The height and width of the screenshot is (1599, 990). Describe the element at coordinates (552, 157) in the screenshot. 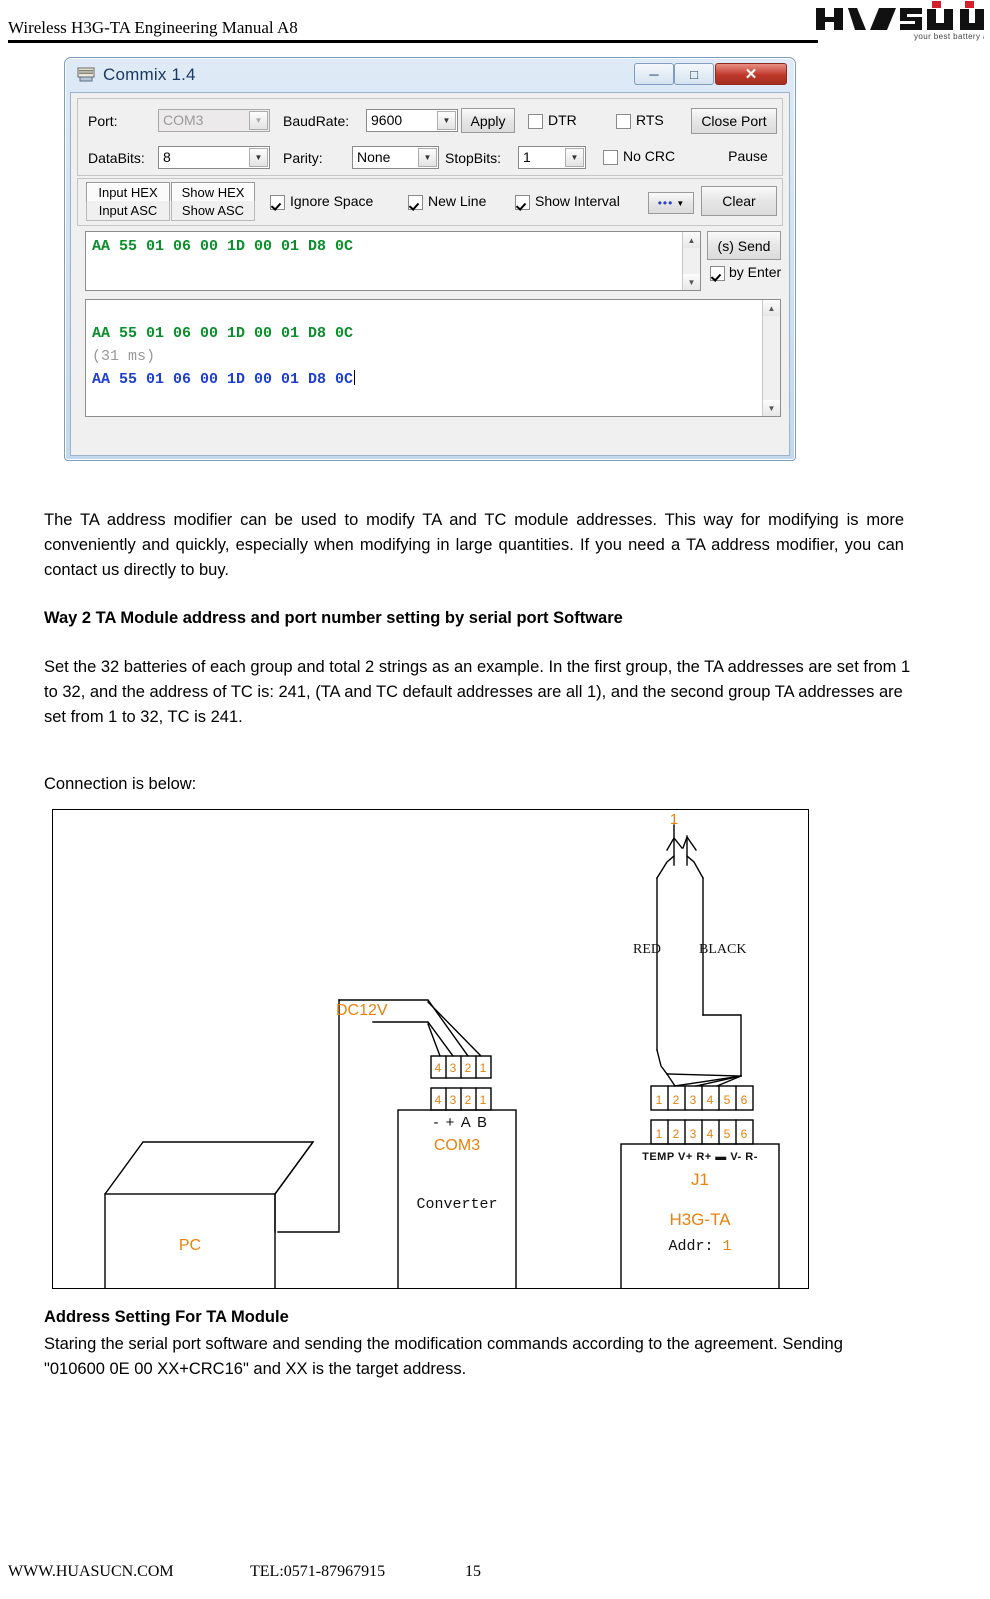

I see `stopbits-select: 1 ▼` at that location.